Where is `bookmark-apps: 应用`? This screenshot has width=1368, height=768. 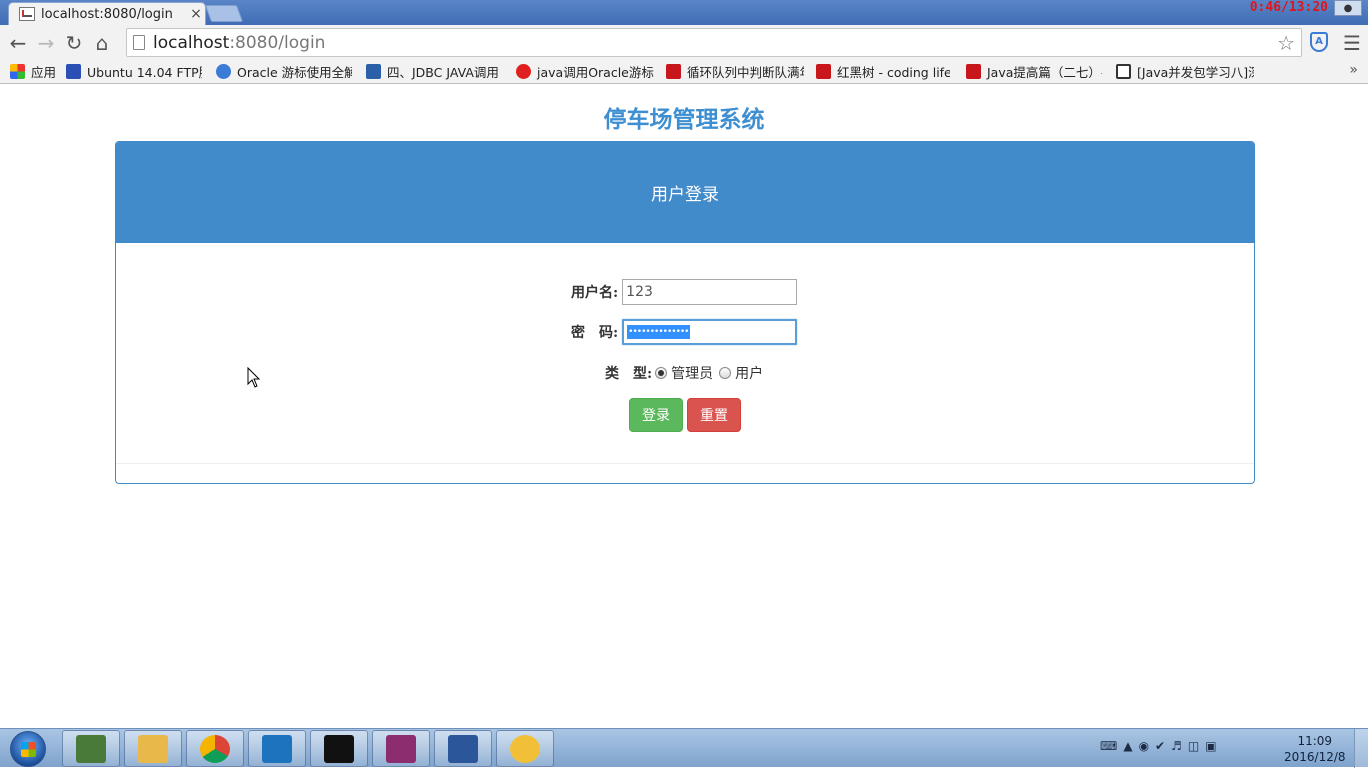
bookmark-apps: 应用 is located at coordinates (35, 72).